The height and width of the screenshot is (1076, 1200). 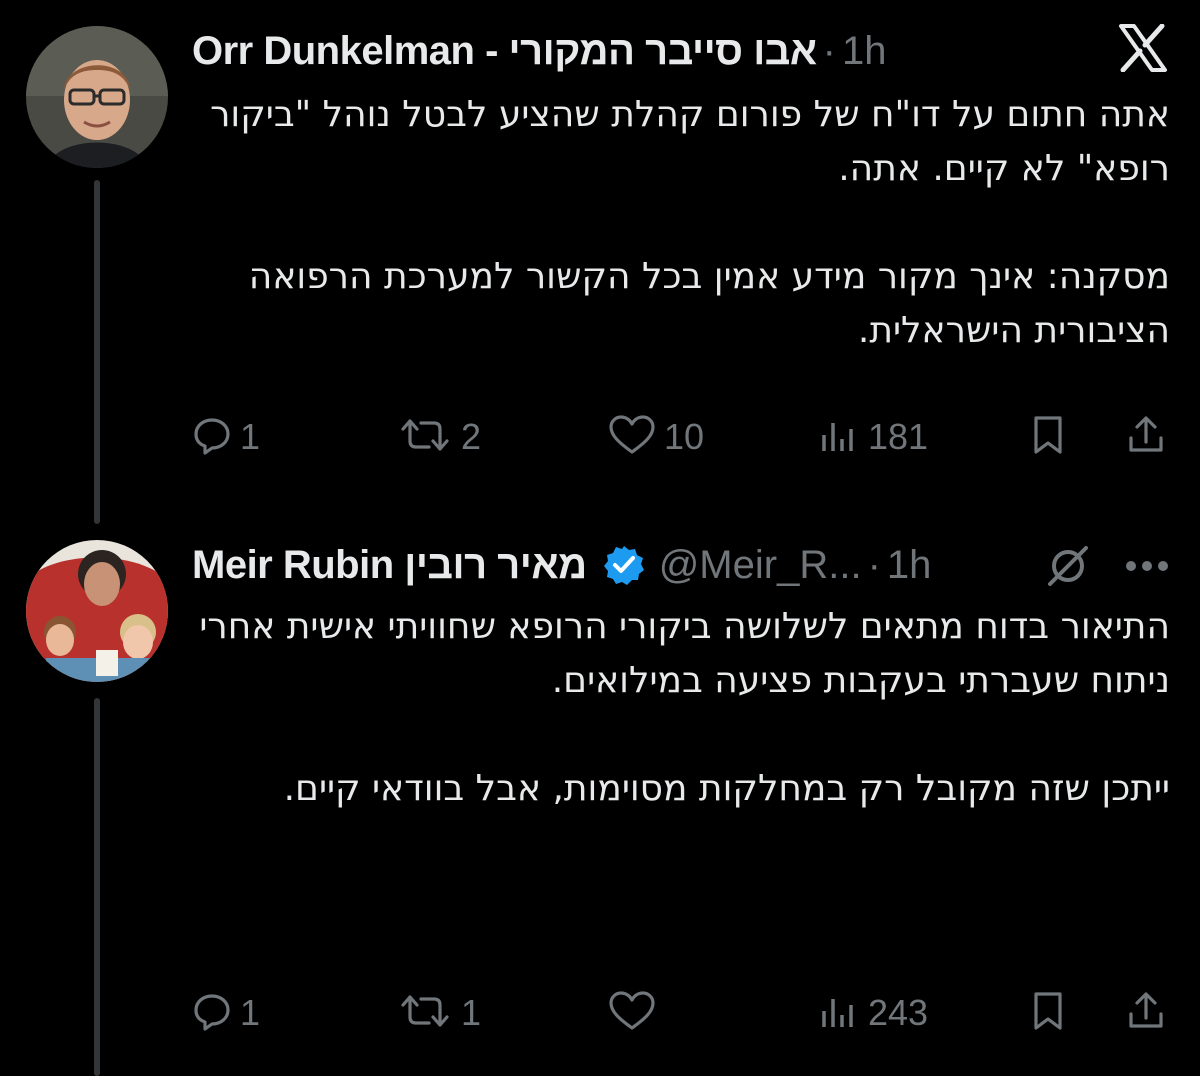 I want to click on x-logo-icon, so click(x=1143, y=49).